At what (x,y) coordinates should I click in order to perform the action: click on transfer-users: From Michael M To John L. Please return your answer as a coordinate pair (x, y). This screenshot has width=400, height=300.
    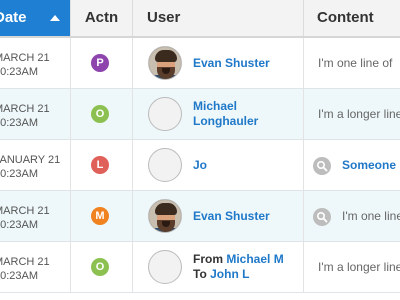
    Looking at the image, I should click on (238, 267).